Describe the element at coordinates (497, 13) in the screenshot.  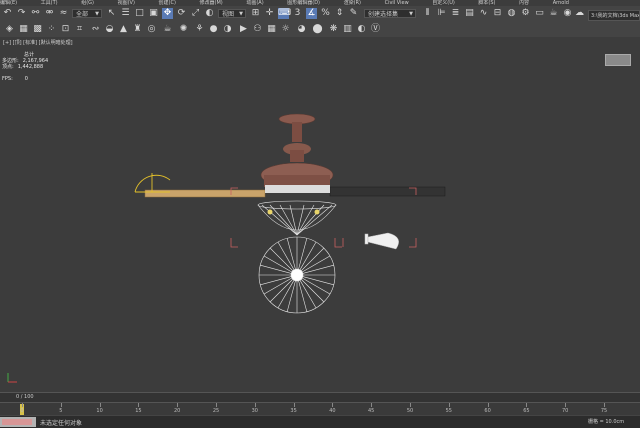
I see `schematic-view-icon: ⊟` at that location.